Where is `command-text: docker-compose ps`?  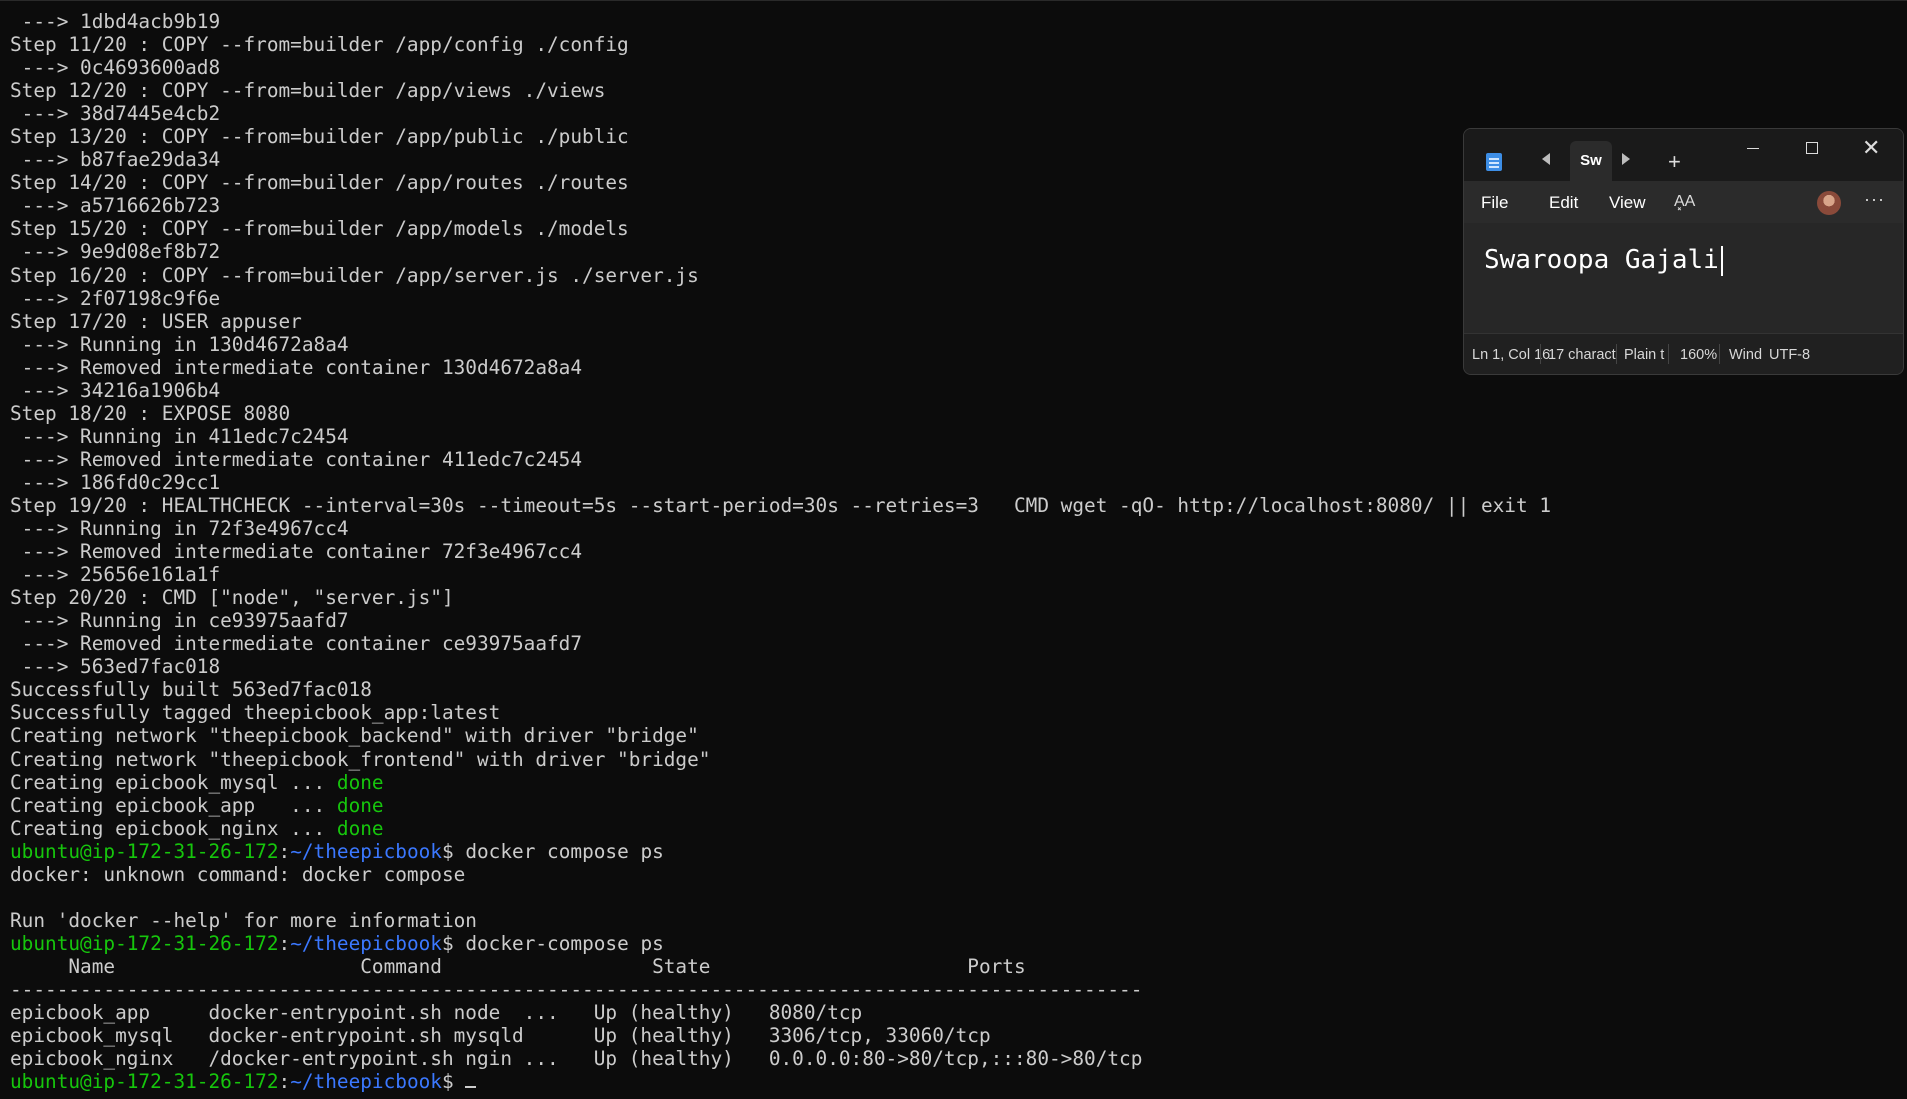 command-text: docker-compose ps is located at coordinates (564, 943).